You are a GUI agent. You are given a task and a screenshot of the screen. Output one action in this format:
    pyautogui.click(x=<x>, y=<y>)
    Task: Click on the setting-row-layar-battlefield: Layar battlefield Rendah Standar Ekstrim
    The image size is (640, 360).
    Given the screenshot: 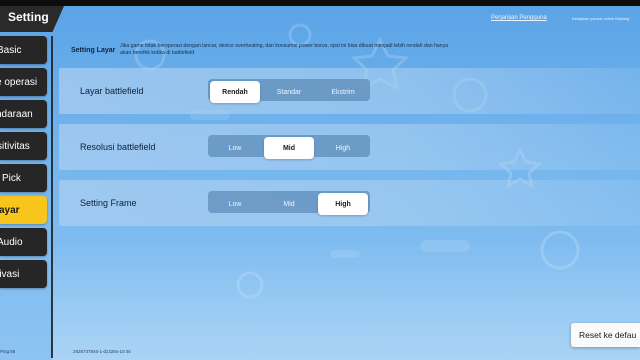 What is the action you would take?
    pyautogui.click(x=349, y=91)
    